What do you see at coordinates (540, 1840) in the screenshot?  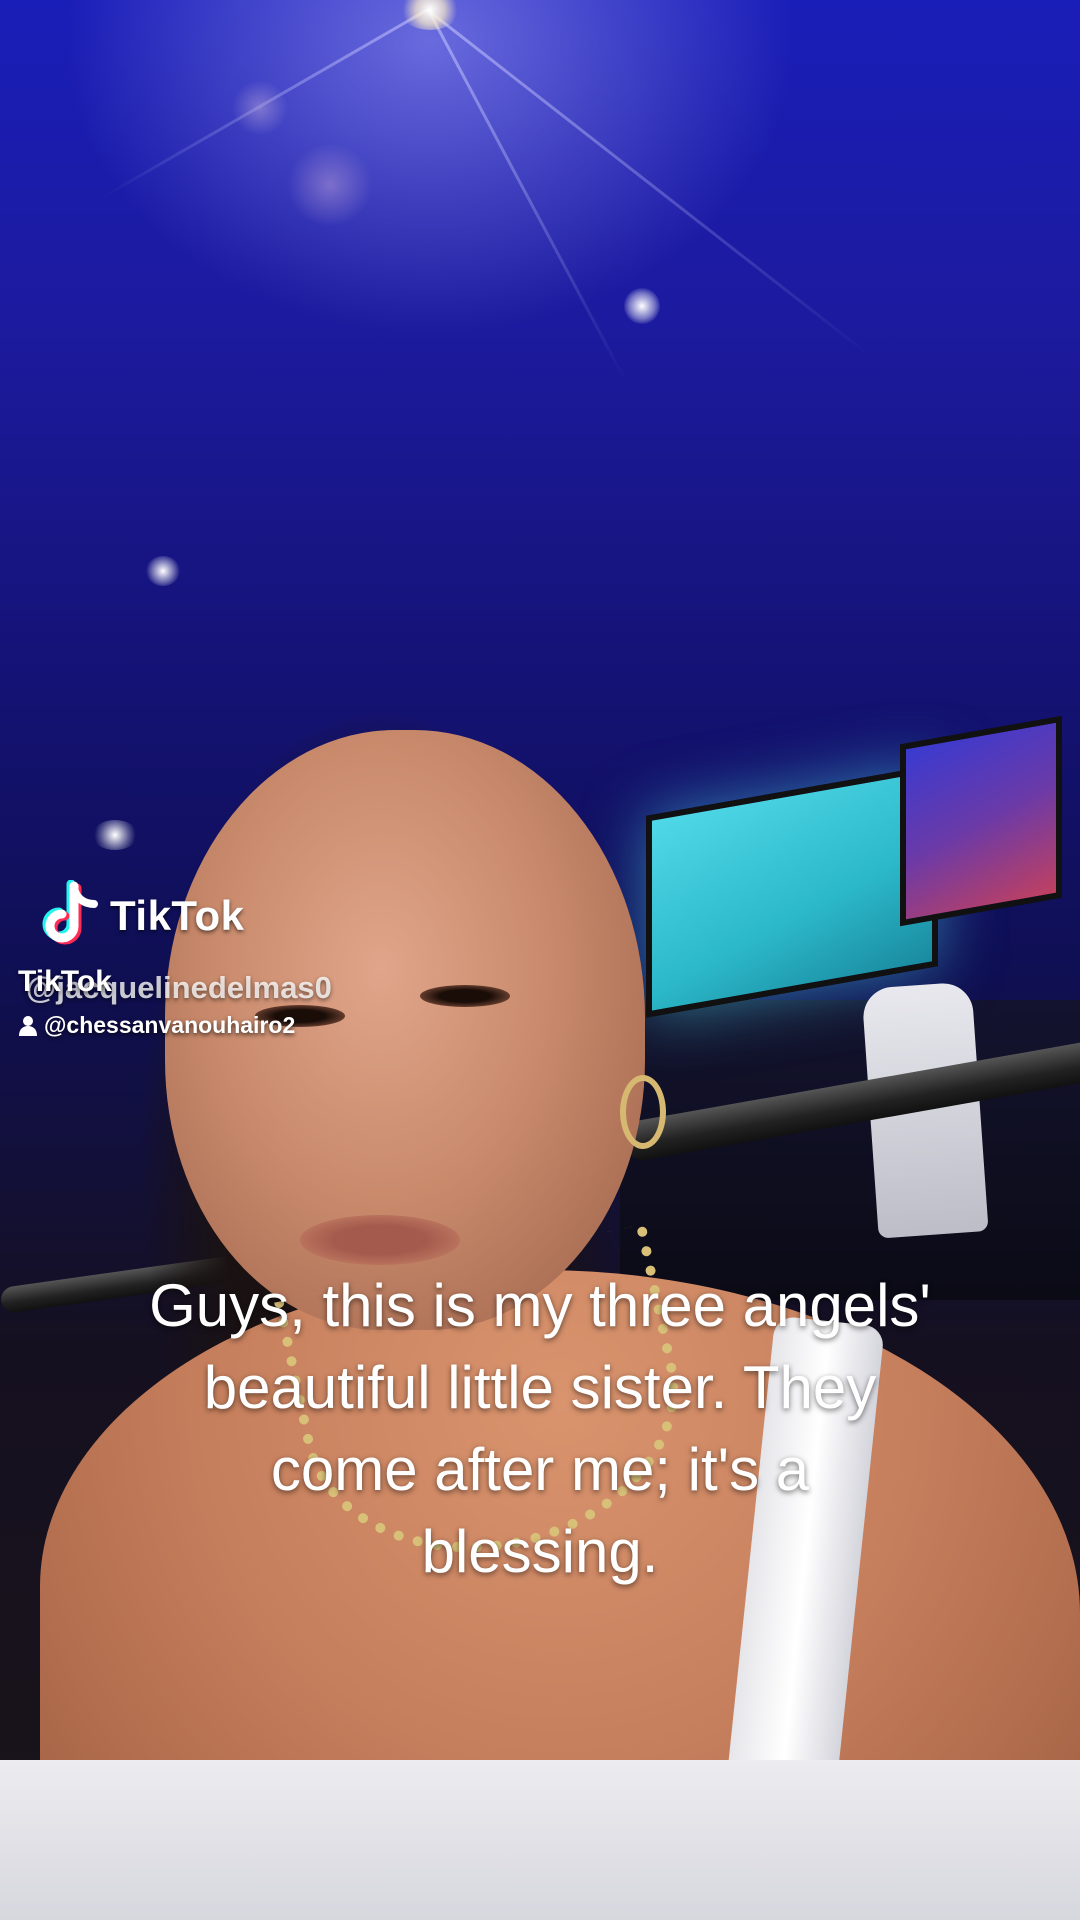 I see `dress` at bounding box center [540, 1840].